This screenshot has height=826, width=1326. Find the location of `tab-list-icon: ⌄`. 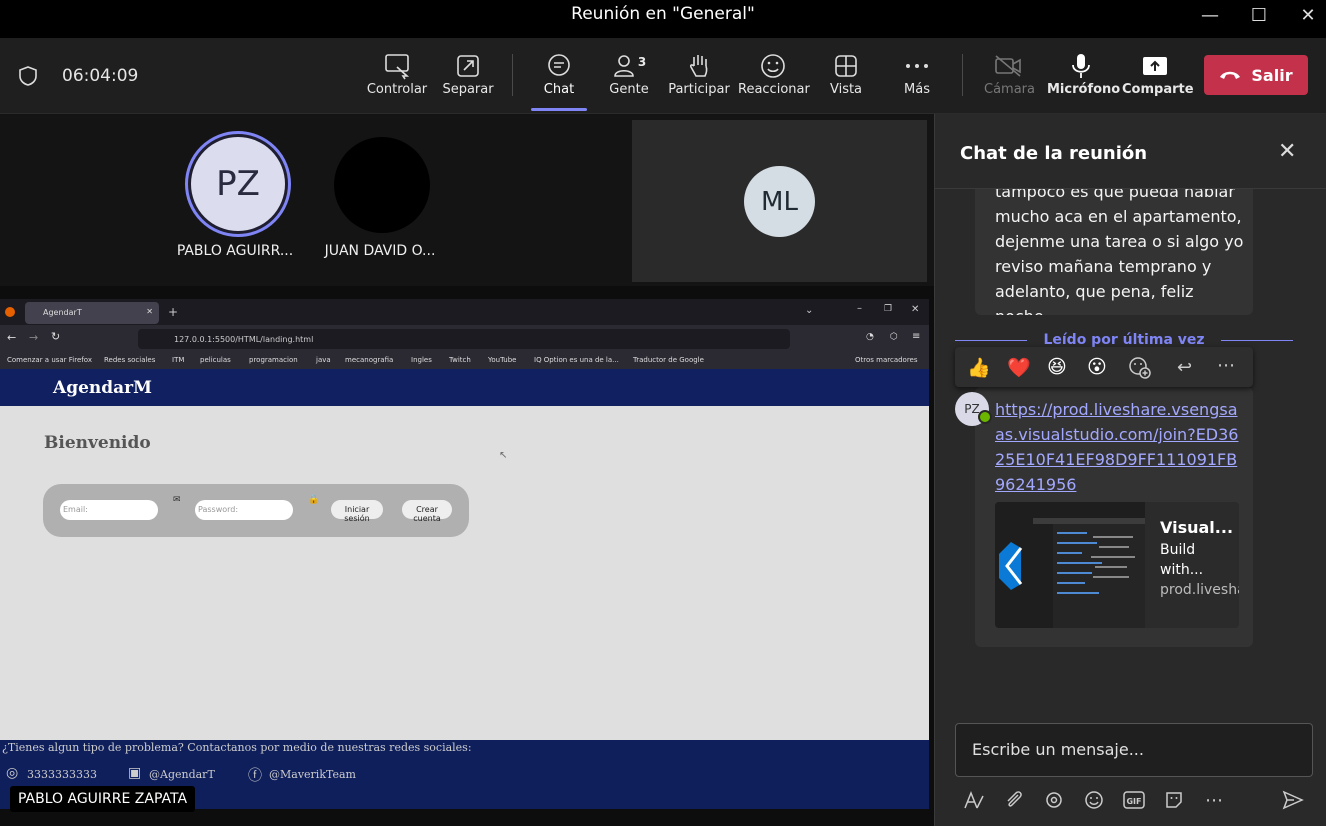

tab-list-icon: ⌄ is located at coordinates (809, 310).